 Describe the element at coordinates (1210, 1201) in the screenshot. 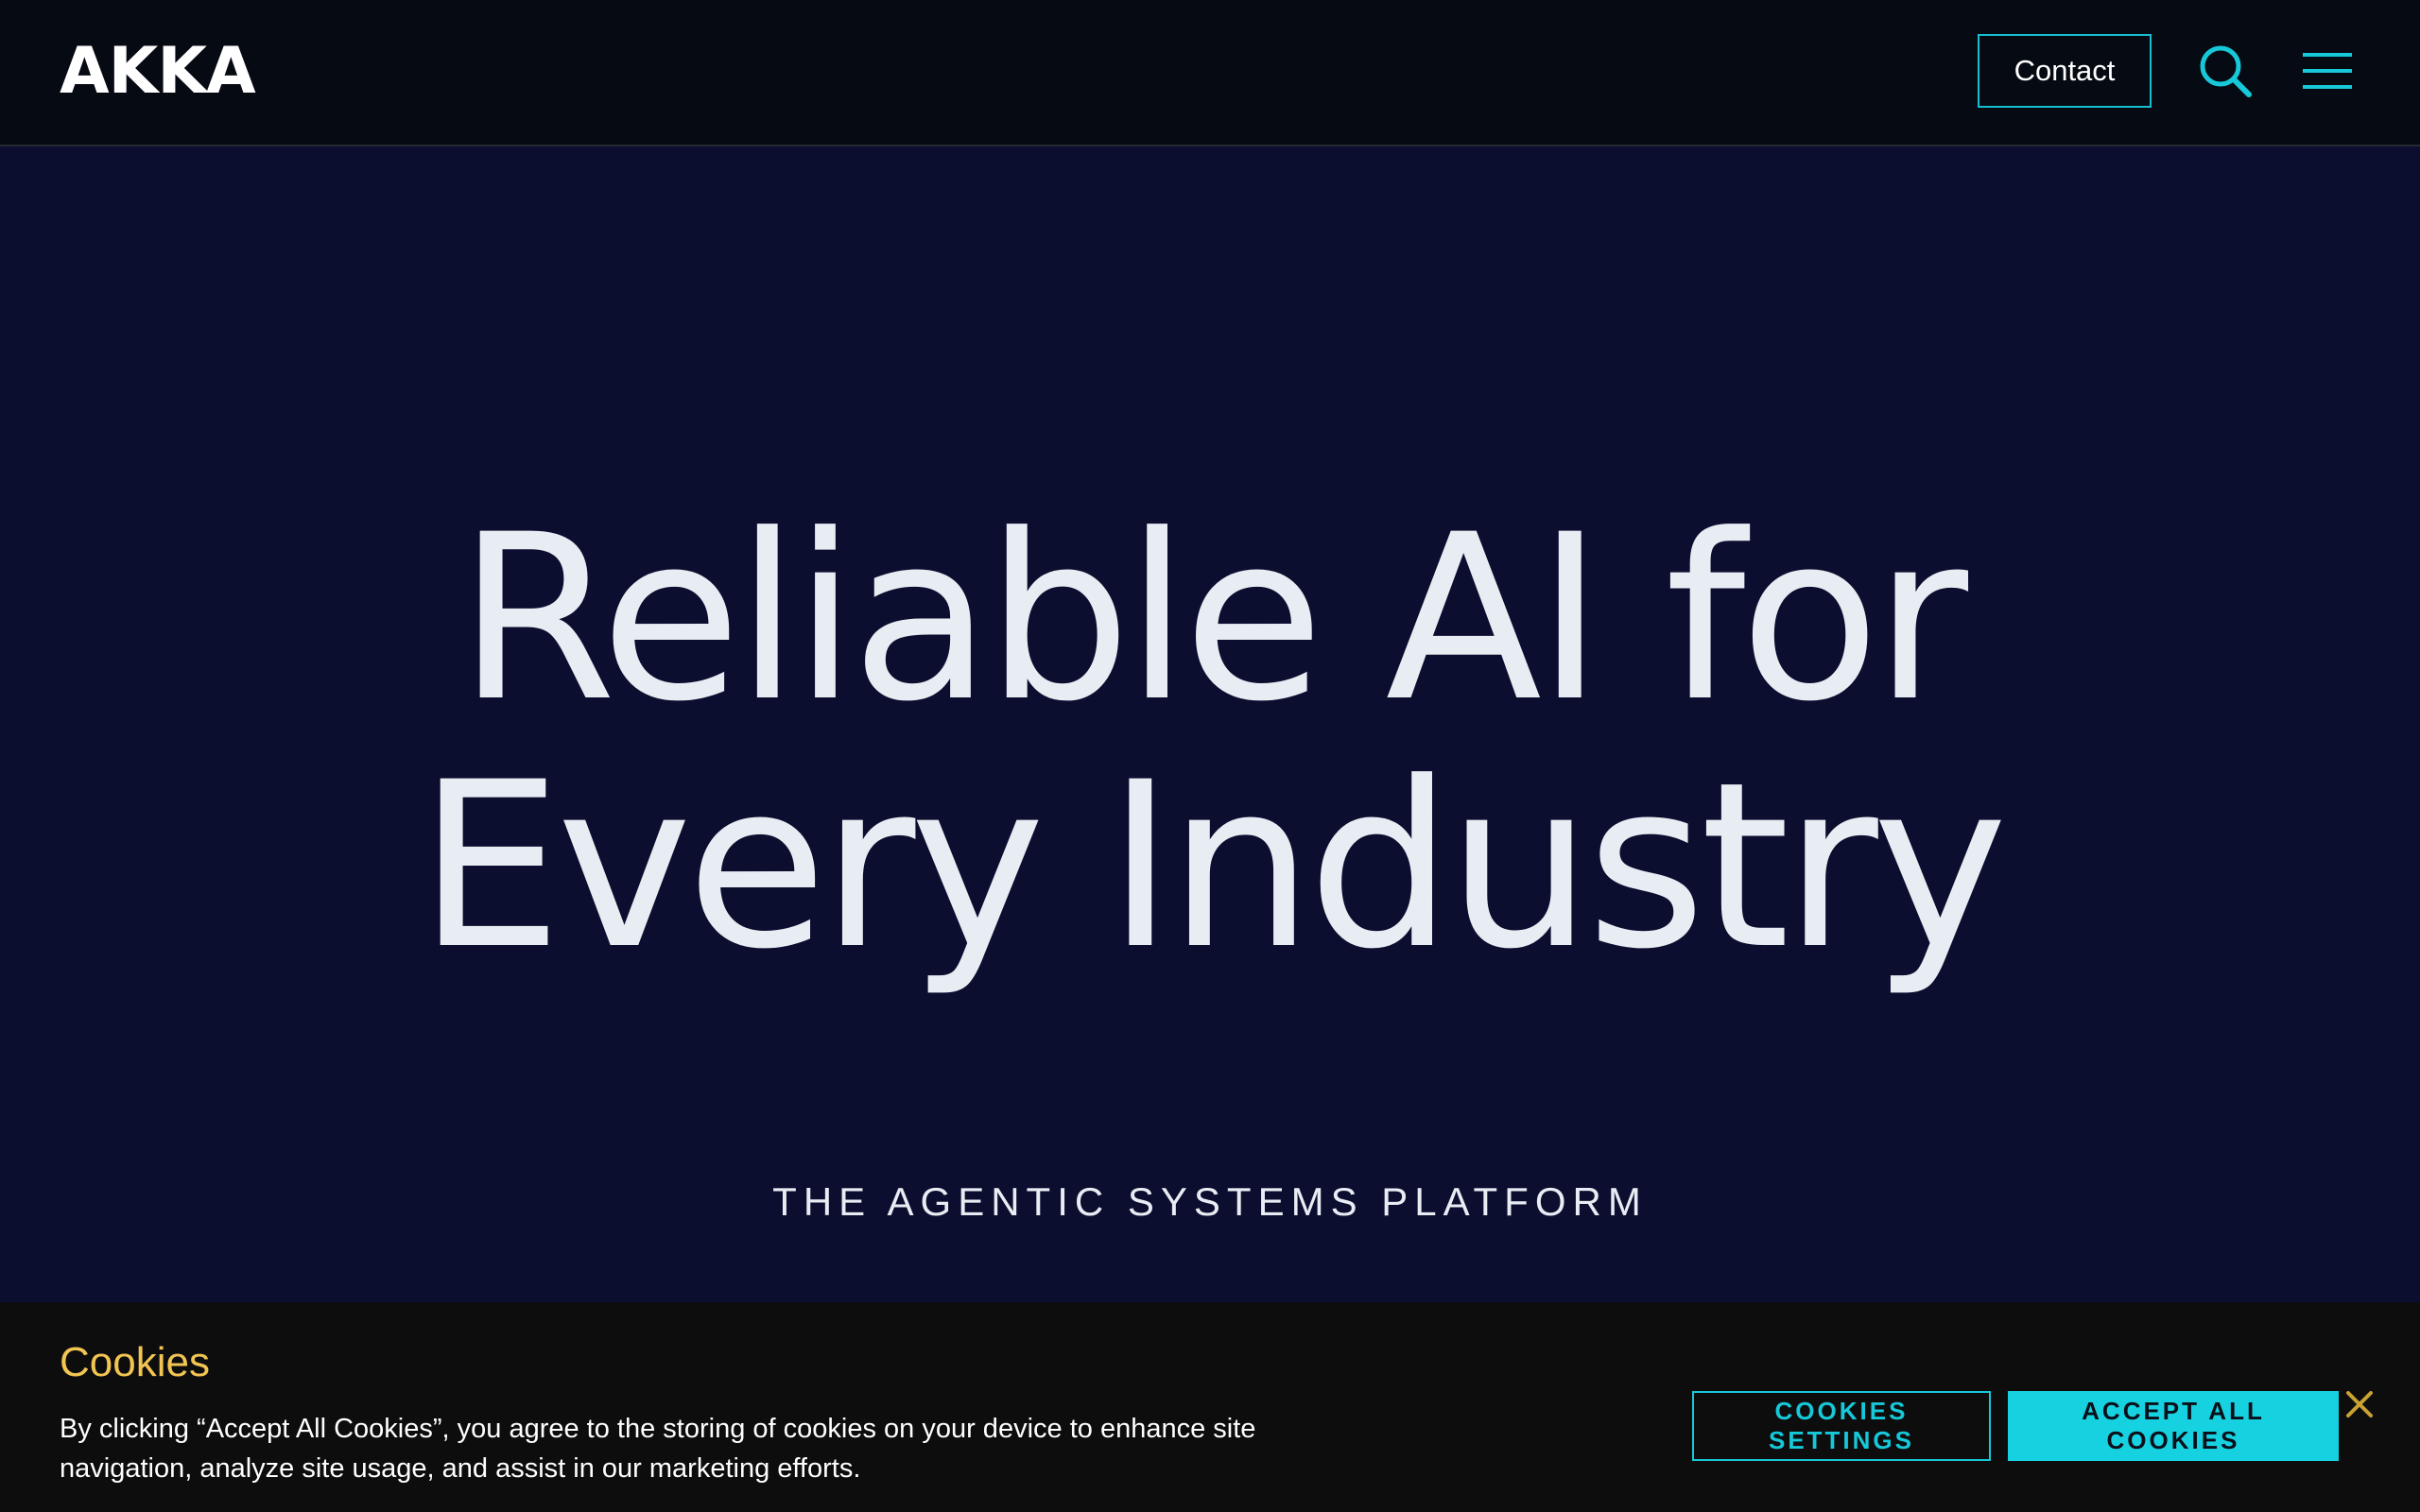

I see `hero-subheading: THE AGENTIC SYSTEMS PLATFORM` at that location.